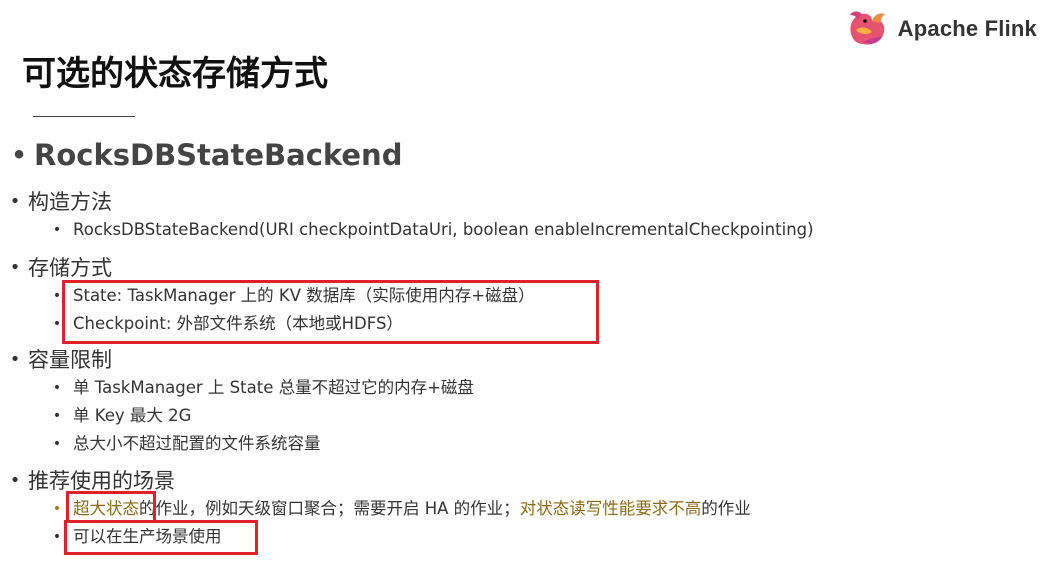  I want to click on brand-name: Apache Flink, so click(967, 28).